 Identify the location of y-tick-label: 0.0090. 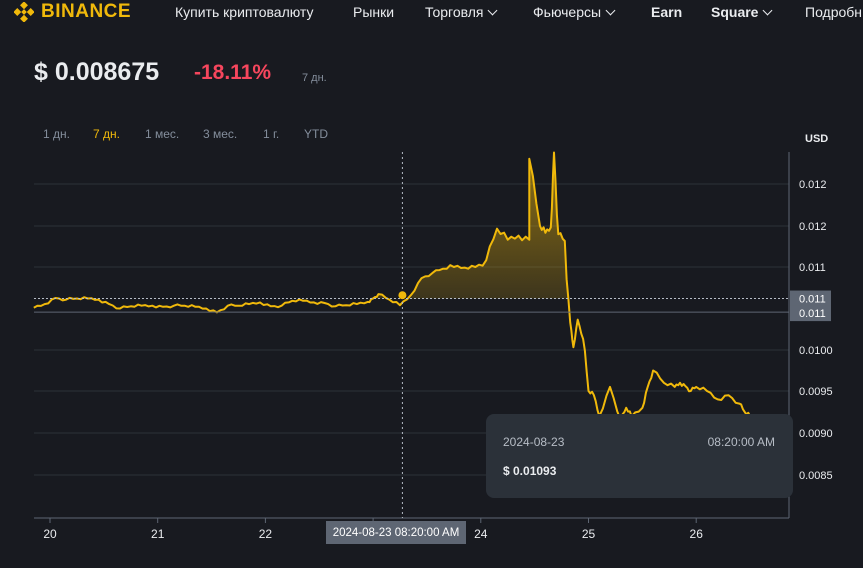
(816, 434).